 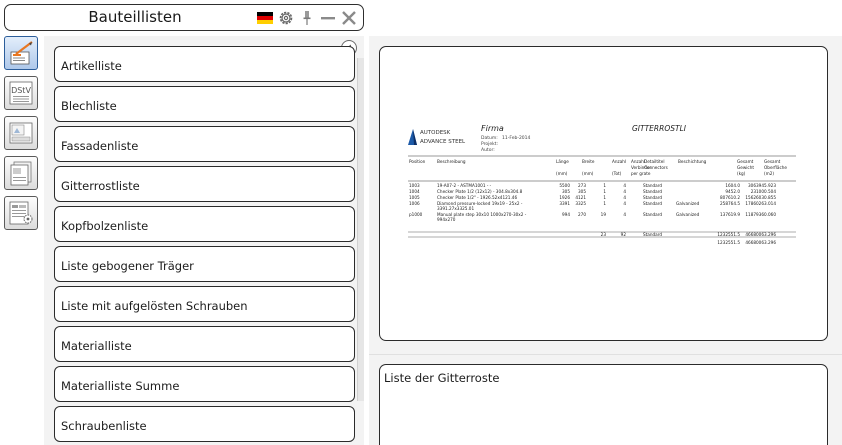 What do you see at coordinates (100, 146) in the screenshot?
I see `list-item-label: Fassadenliste` at bounding box center [100, 146].